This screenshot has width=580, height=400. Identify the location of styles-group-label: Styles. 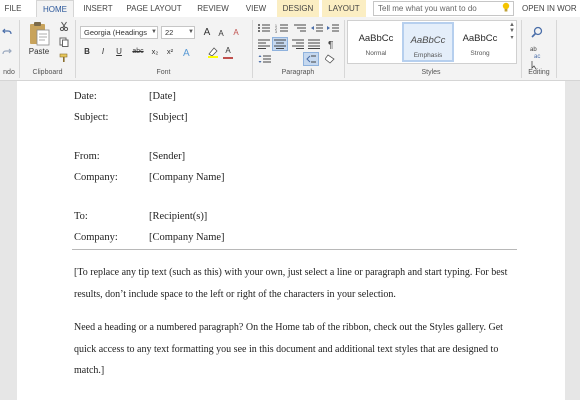
(431, 72).